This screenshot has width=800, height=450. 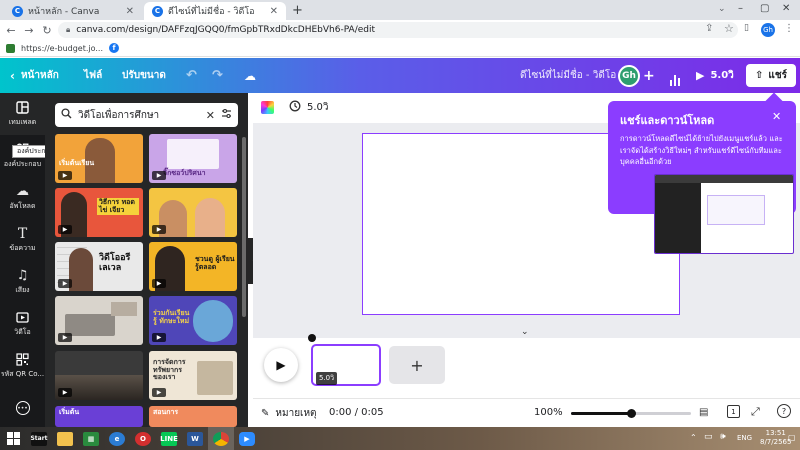 What do you see at coordinates (281, 365) in the screenshot?
I see `play-button: ▶` at bounding box center [281, 365].